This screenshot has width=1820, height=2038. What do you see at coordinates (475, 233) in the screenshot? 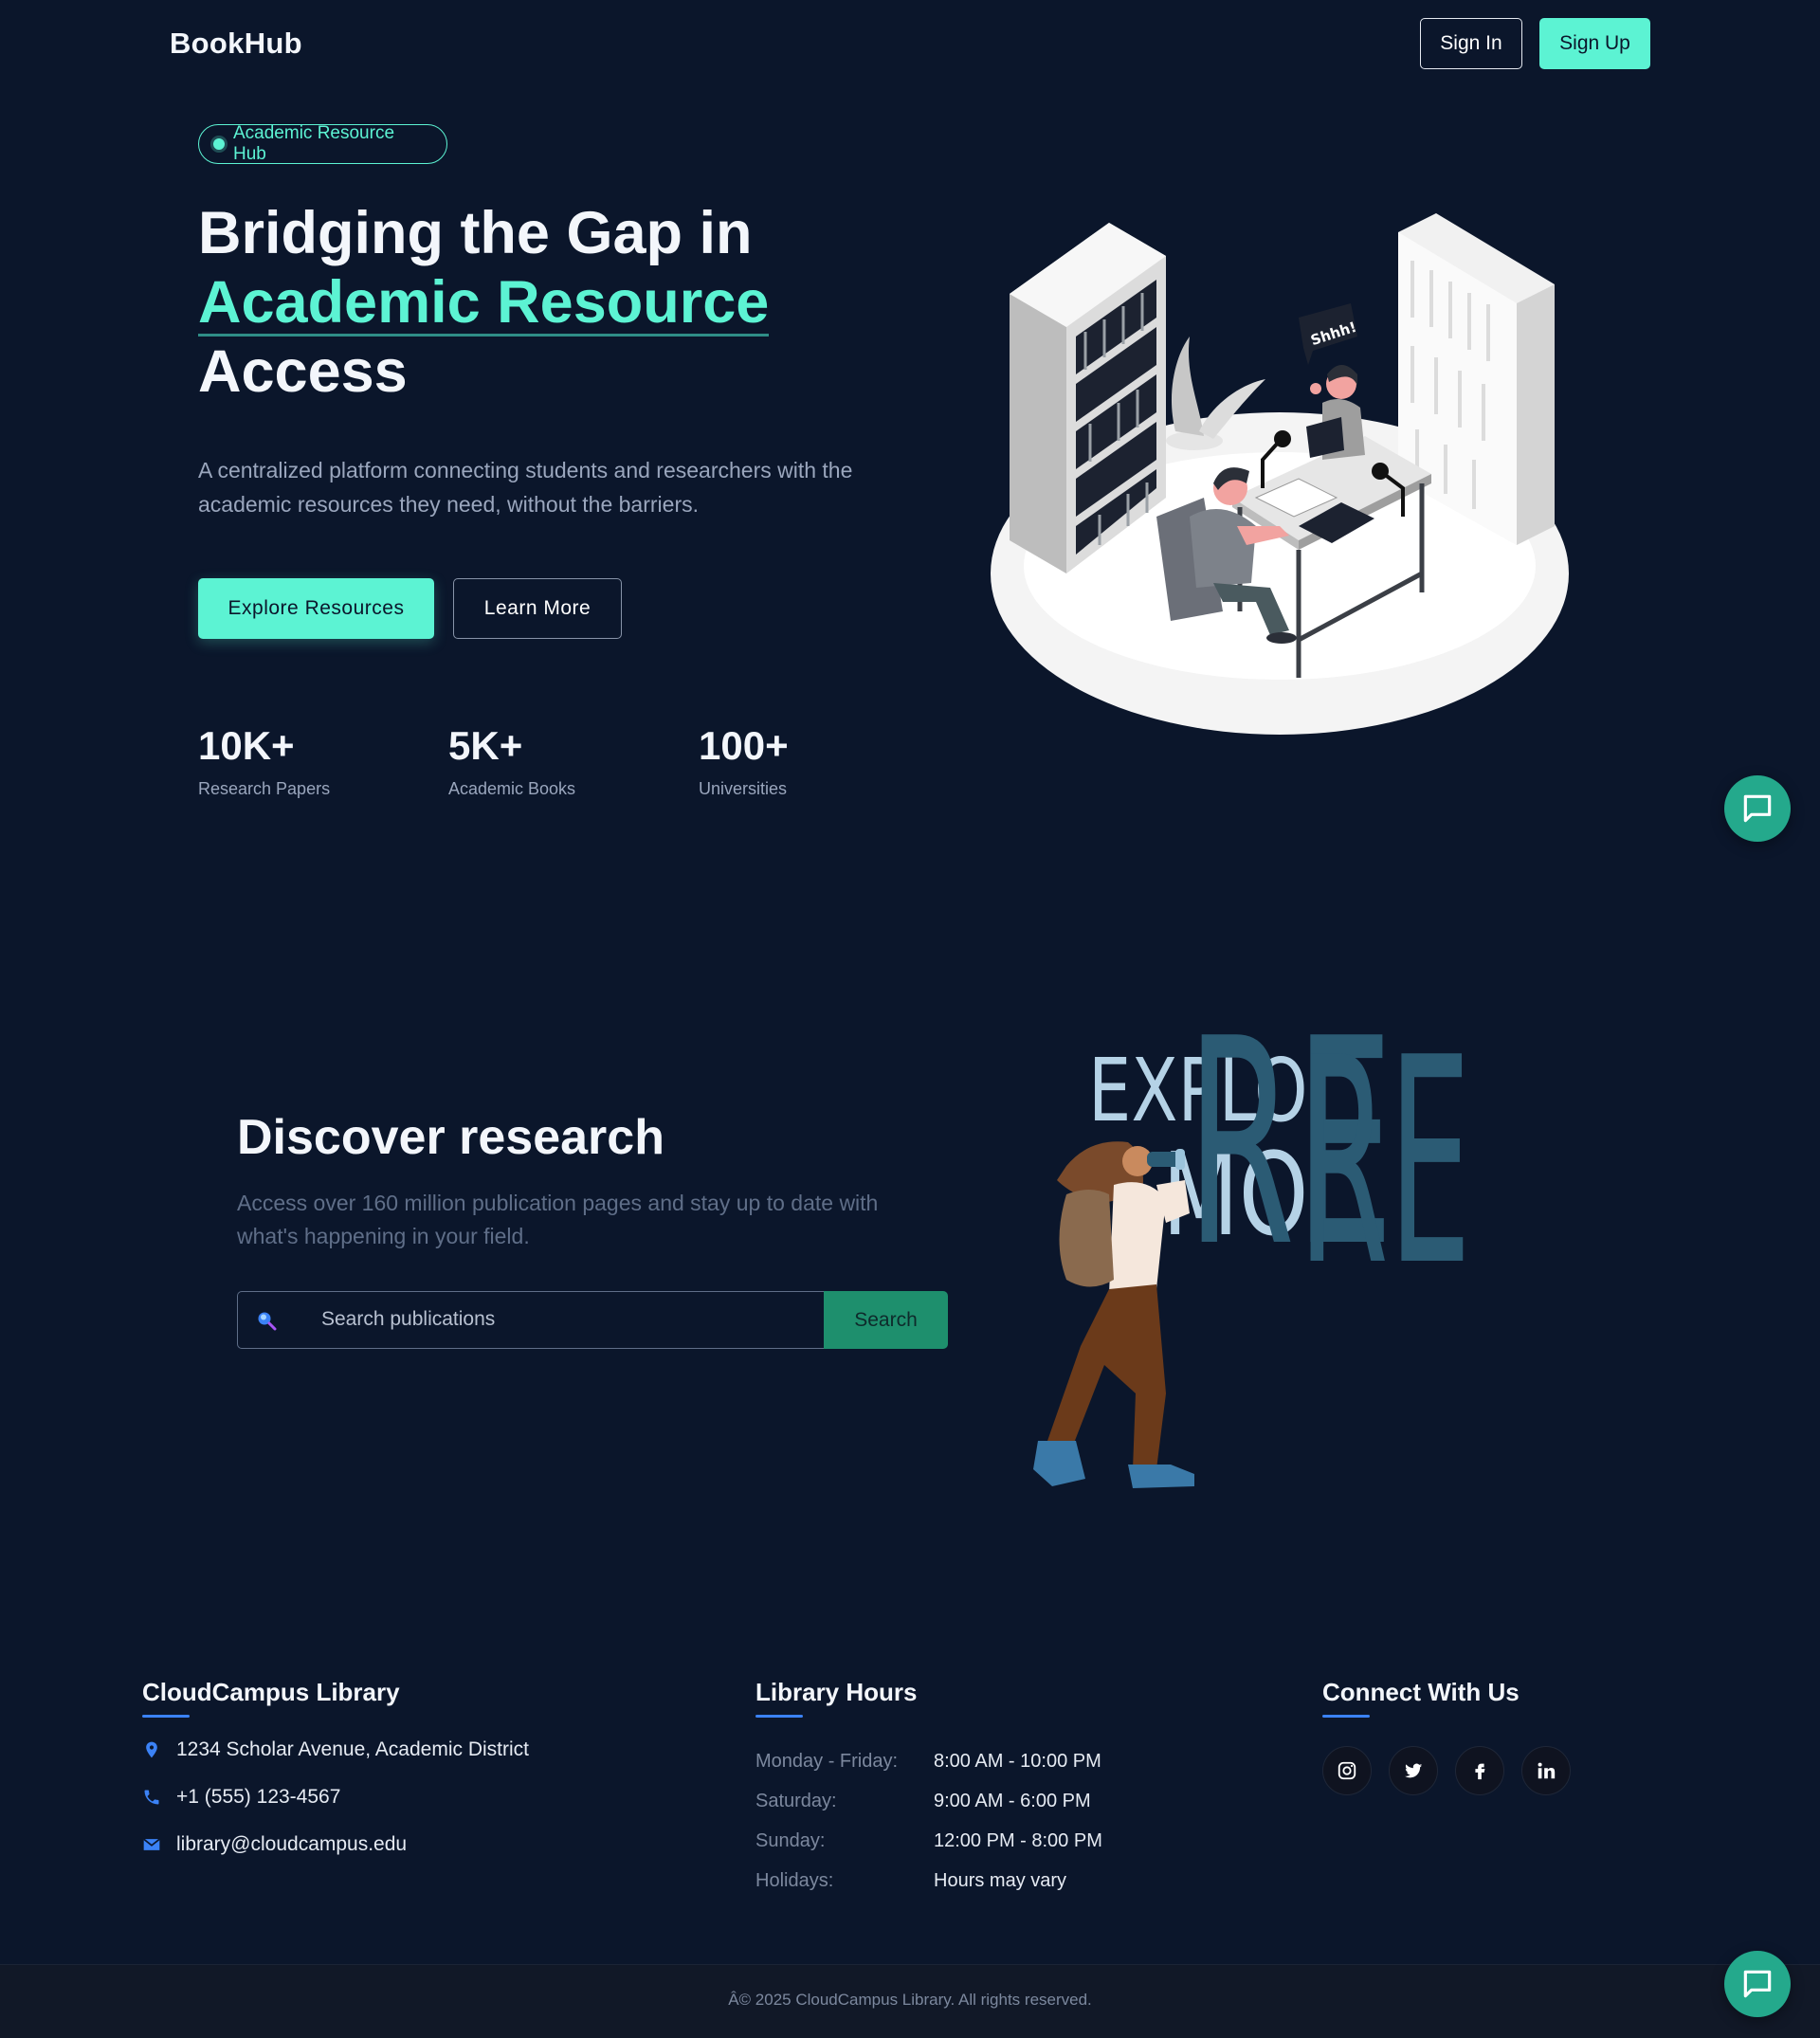
I see `hero-title-line1: Bridging the Gap in` at bounding box center [475, 233].